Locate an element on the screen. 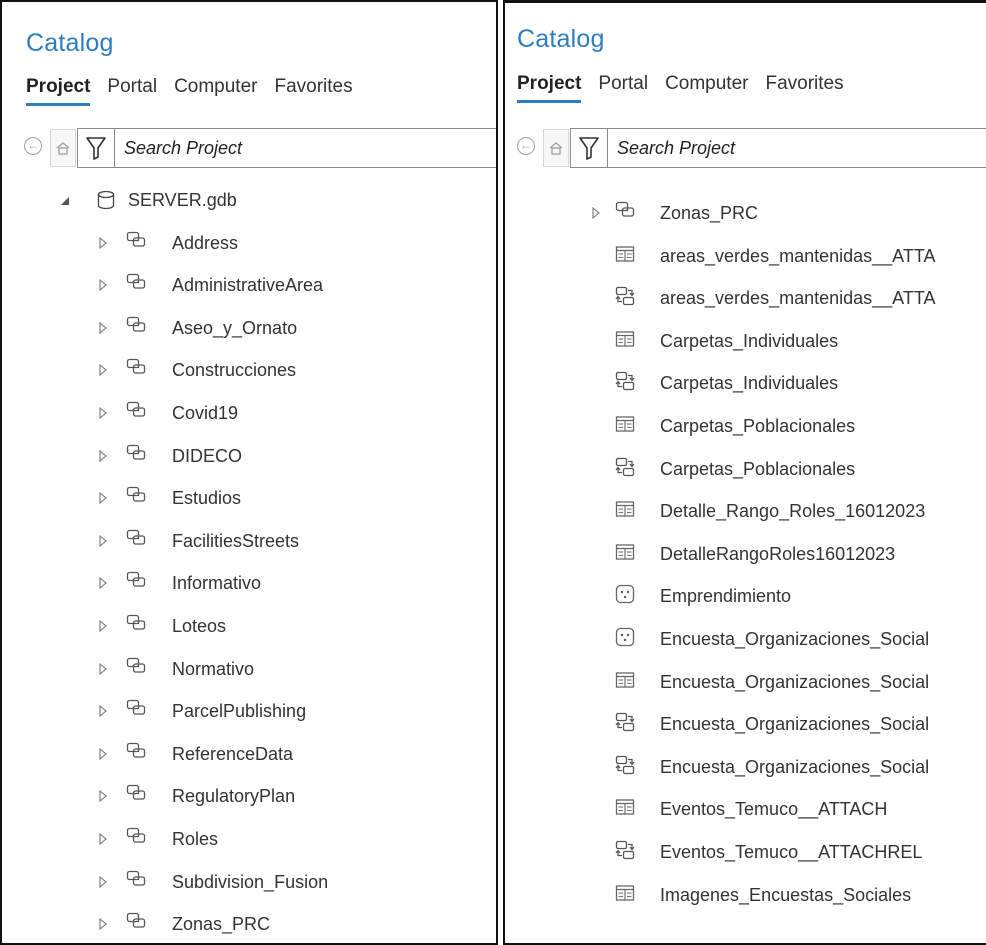 The image size is (986, 945). tree-item: Eventos_Temuco__ATTACH is located at coordinates (745, 810).